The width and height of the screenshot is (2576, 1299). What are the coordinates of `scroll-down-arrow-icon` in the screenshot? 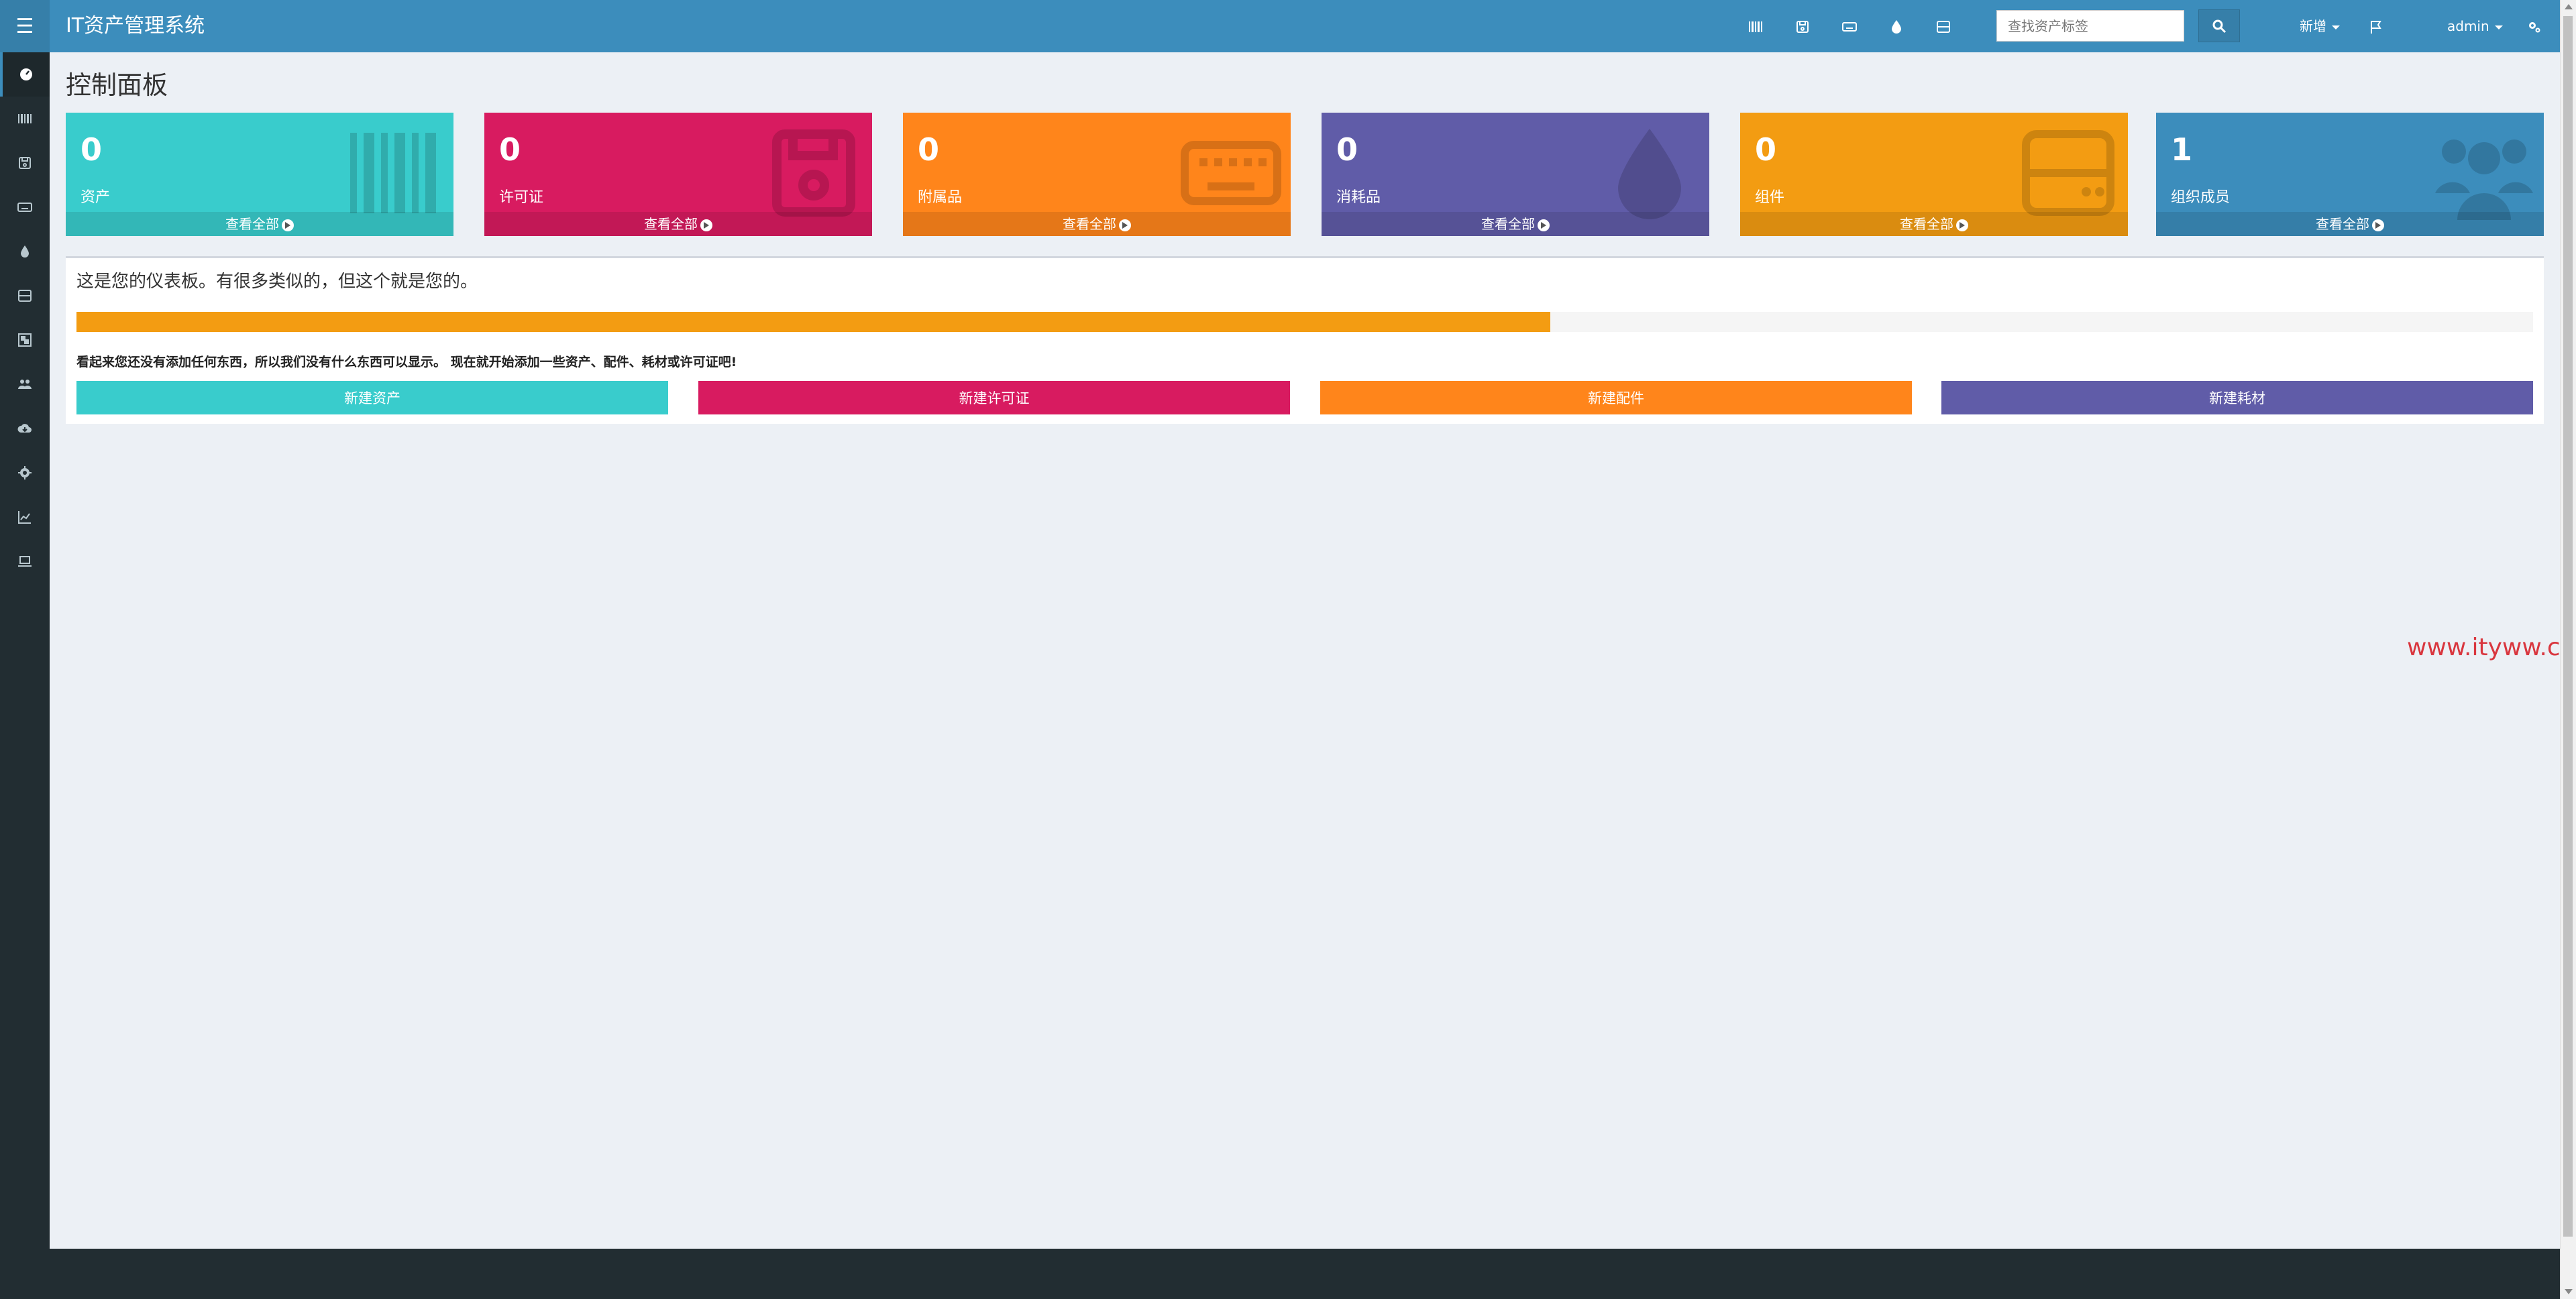 It's located at (2569, 1292).